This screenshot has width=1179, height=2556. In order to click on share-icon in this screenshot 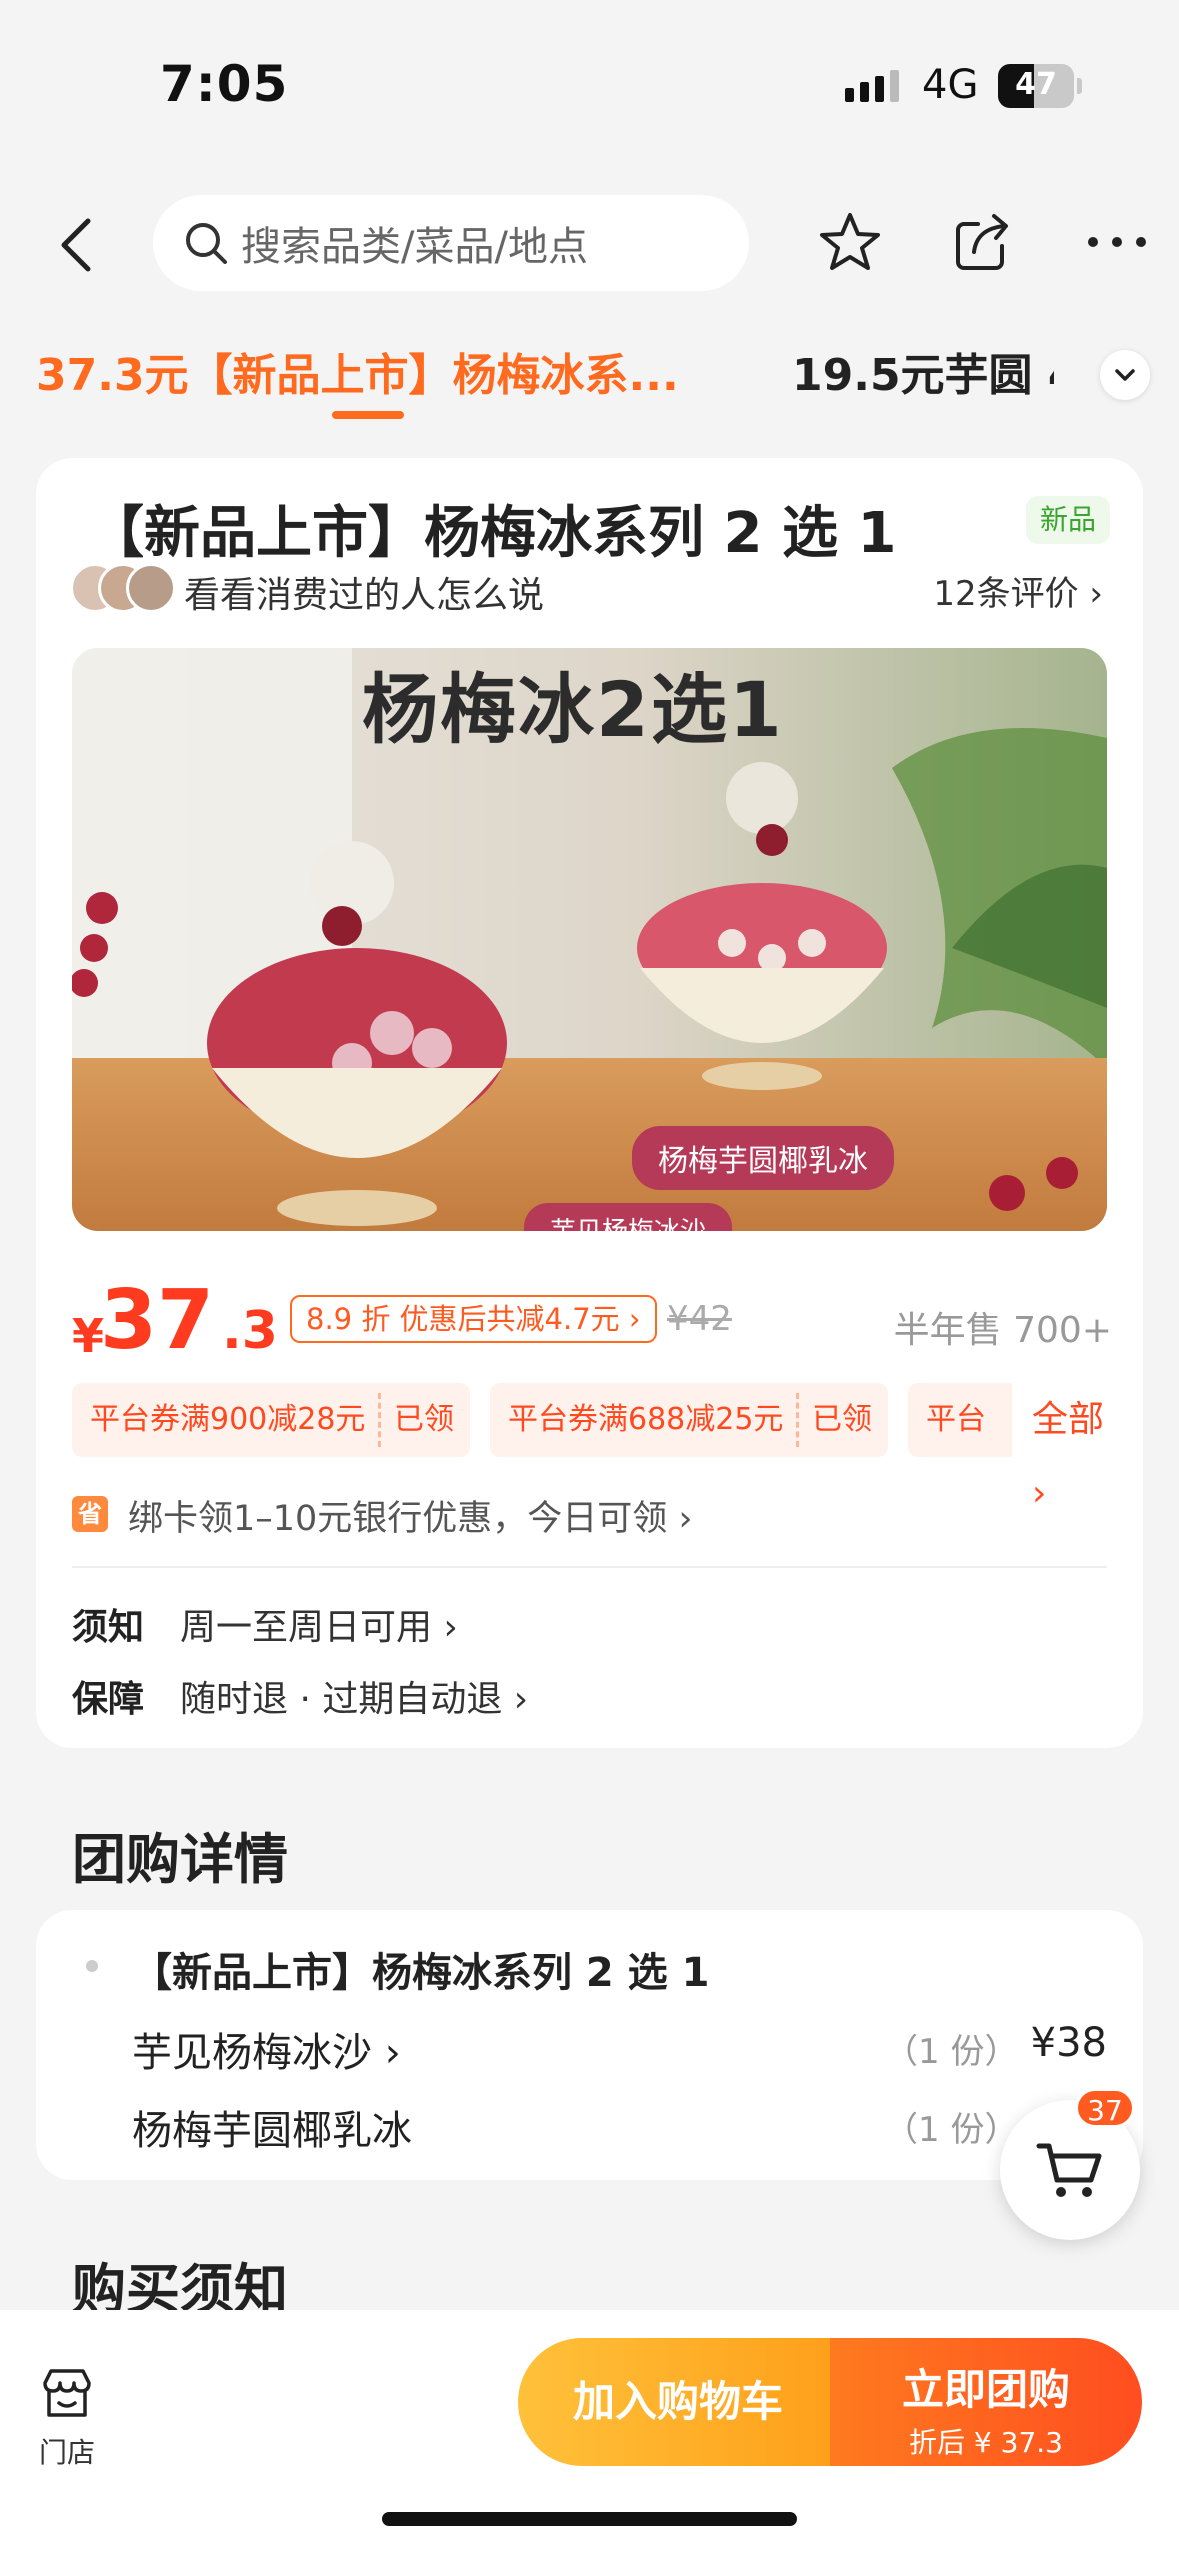, I will do `click(984, 242)`.